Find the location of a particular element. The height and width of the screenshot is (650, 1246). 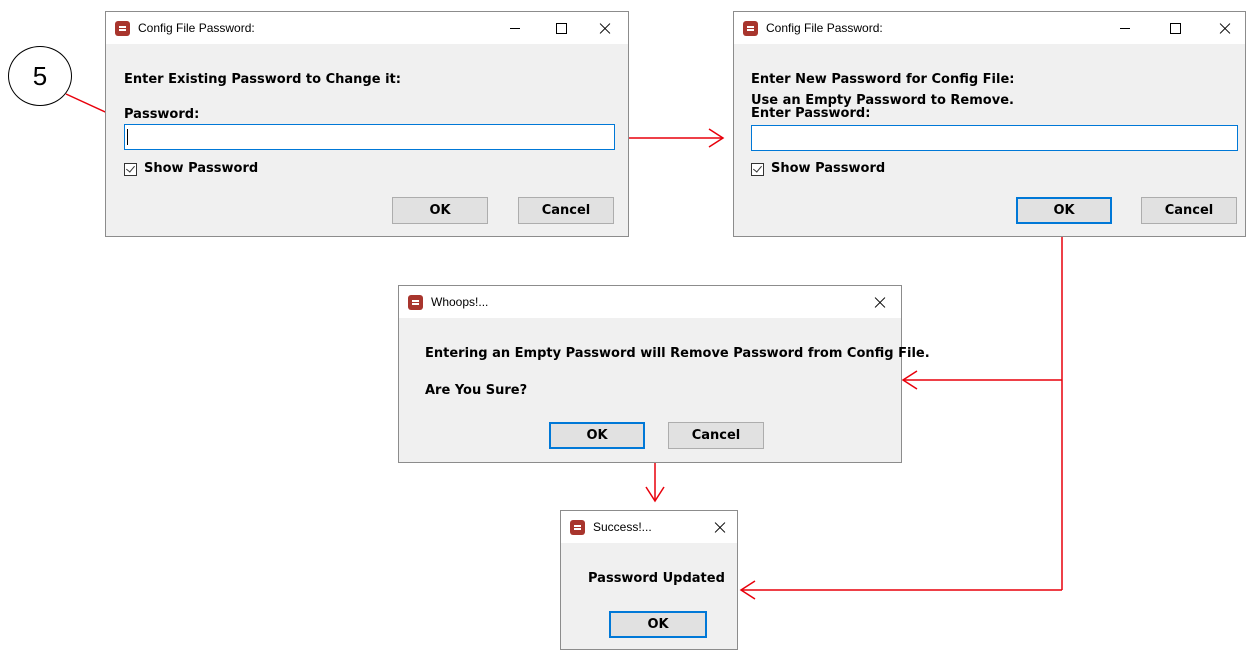

step-callout: 5 is located at coordinates (40, 76).